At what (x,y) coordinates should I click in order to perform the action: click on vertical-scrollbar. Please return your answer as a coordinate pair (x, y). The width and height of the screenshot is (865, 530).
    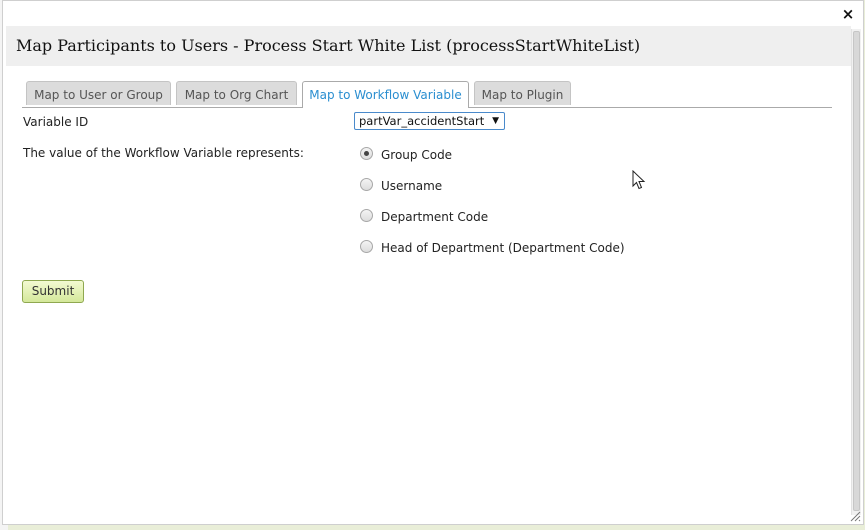
    Looking at the image, I should click on (856, 272).